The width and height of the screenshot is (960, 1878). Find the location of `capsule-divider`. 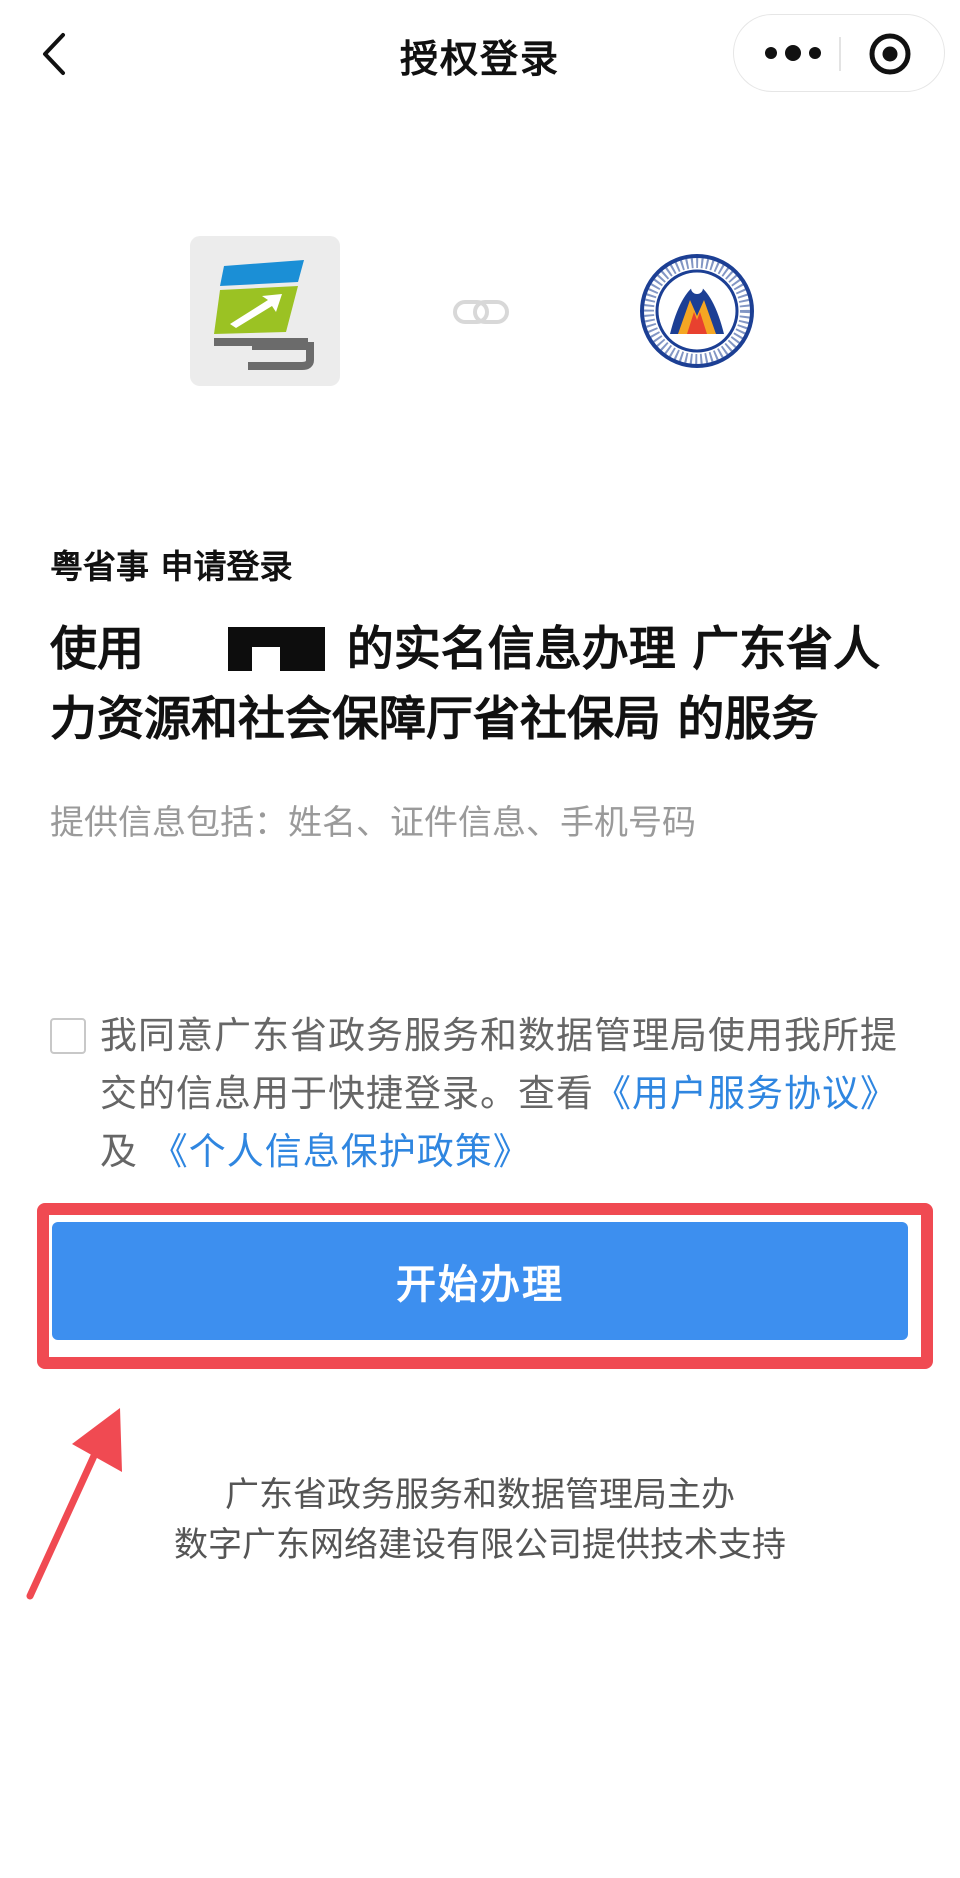

capsule-divider is located at coordinates (840, 54).